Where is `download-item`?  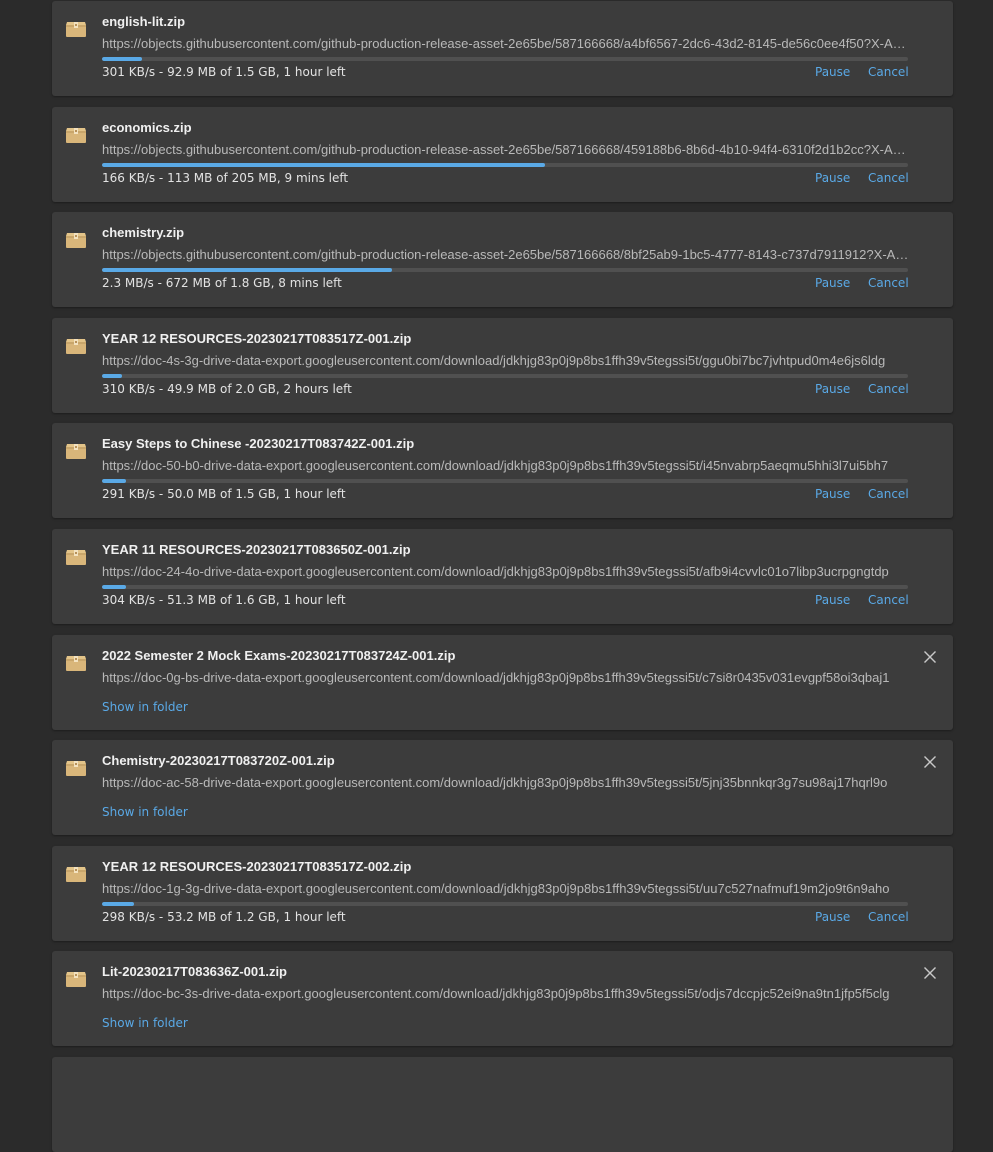
download-item is located at coordinates (502, 1104).